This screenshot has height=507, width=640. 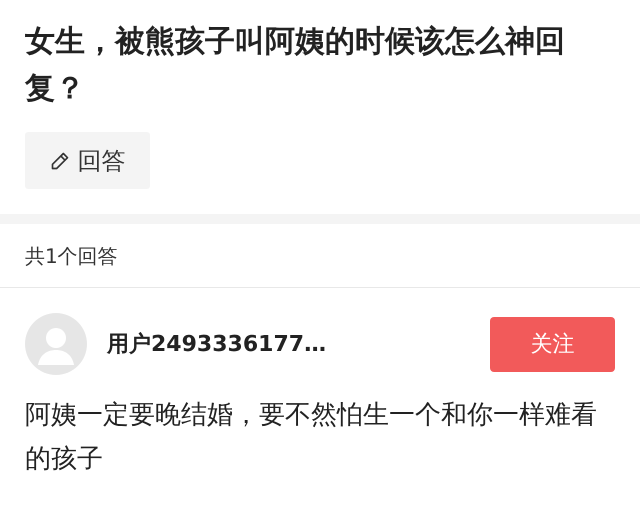 I want to click on pencil-icon, so click(x=60, y=160).